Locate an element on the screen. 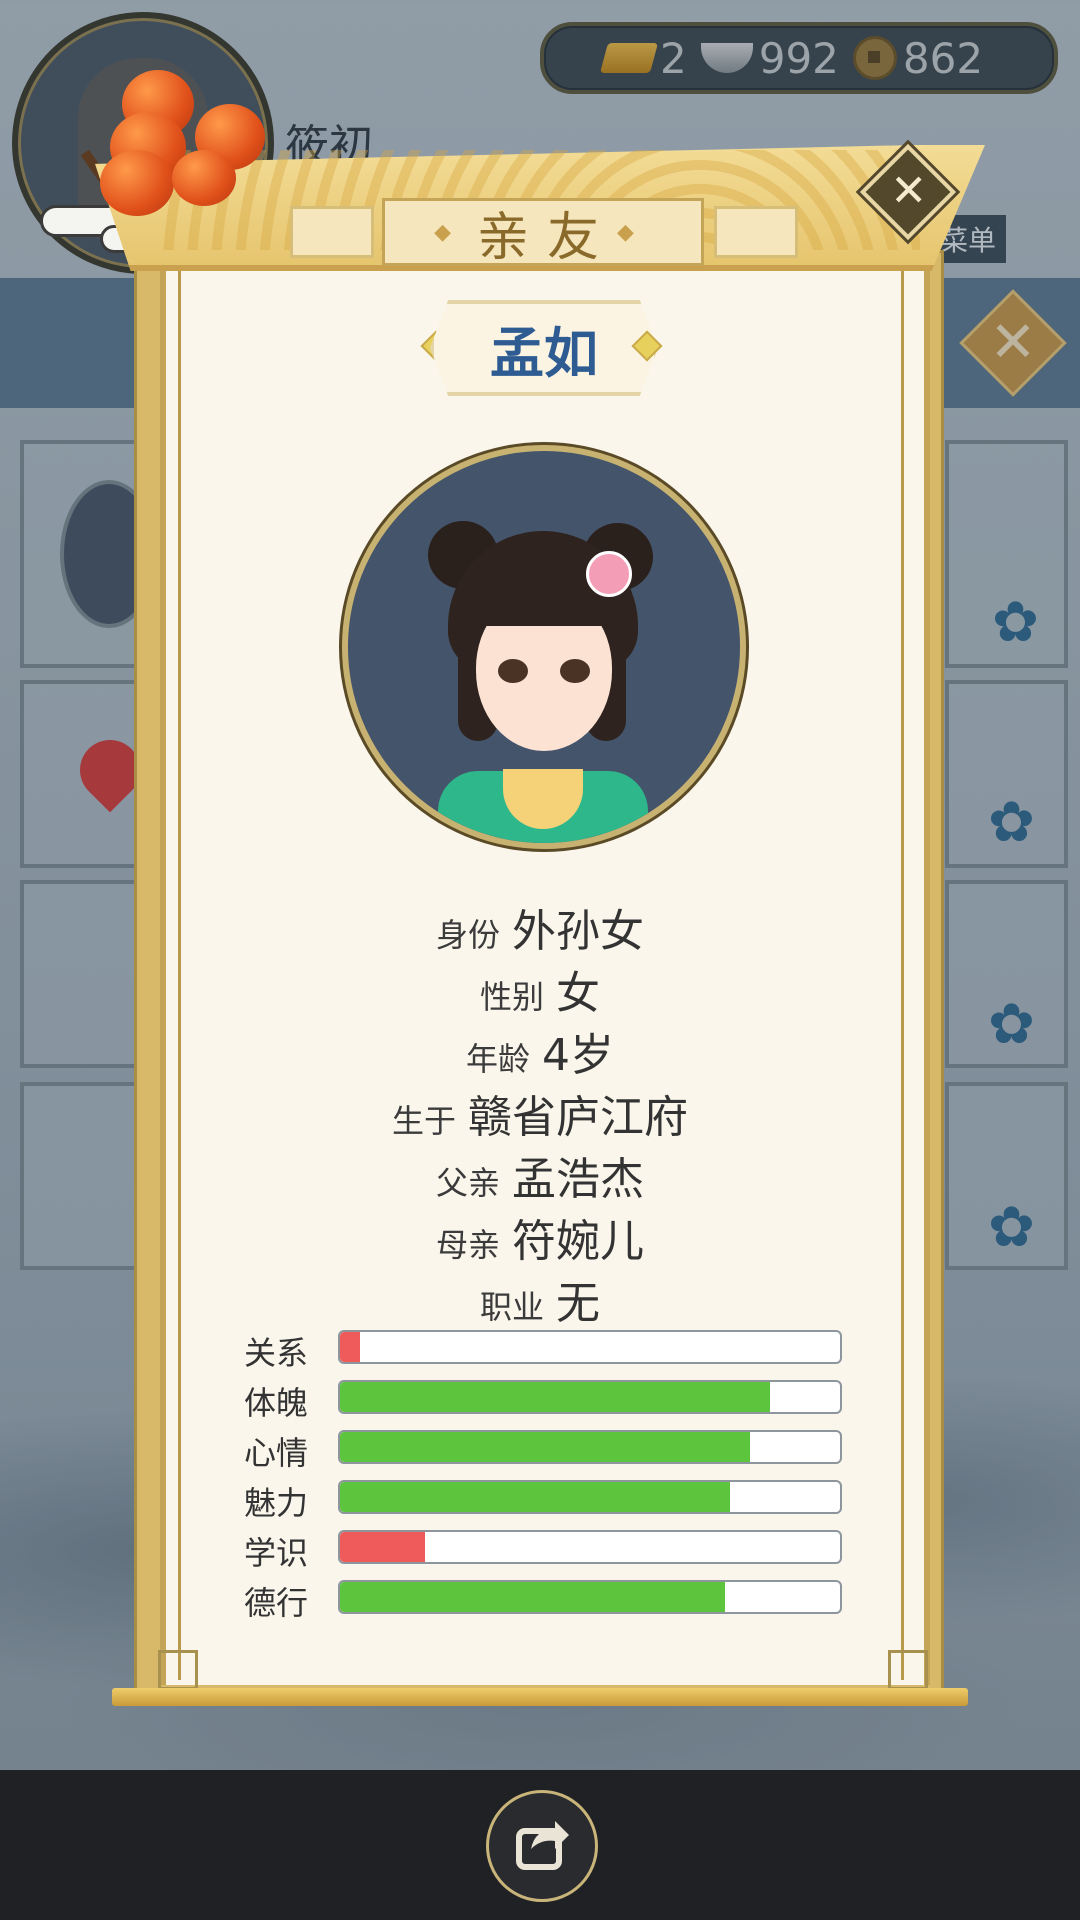 This screenshot has width=1080, height=1920. stat-label: 心情 is located at coordinates (276, 1453).